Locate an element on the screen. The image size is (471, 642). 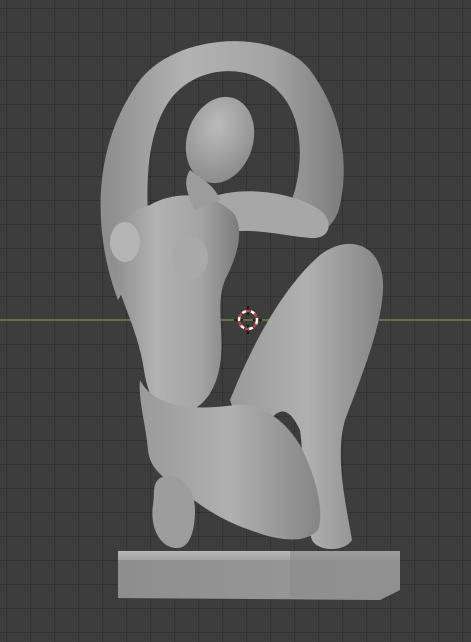
sculpture-breast-left is located at coordinates (125, 242).